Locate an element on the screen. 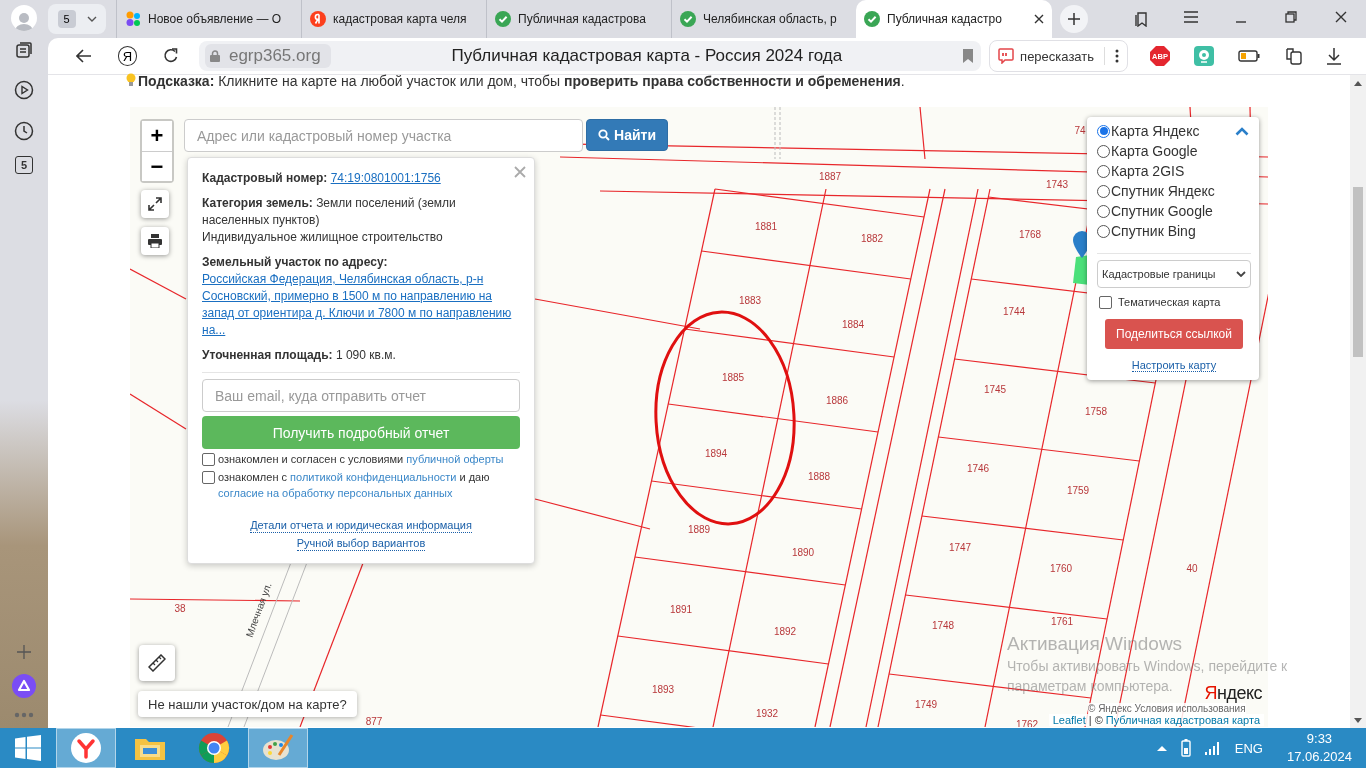 This screenshot has width=1366, height=768. consent-link: политикой конфиденциальности is located at coordinates (373, 477).